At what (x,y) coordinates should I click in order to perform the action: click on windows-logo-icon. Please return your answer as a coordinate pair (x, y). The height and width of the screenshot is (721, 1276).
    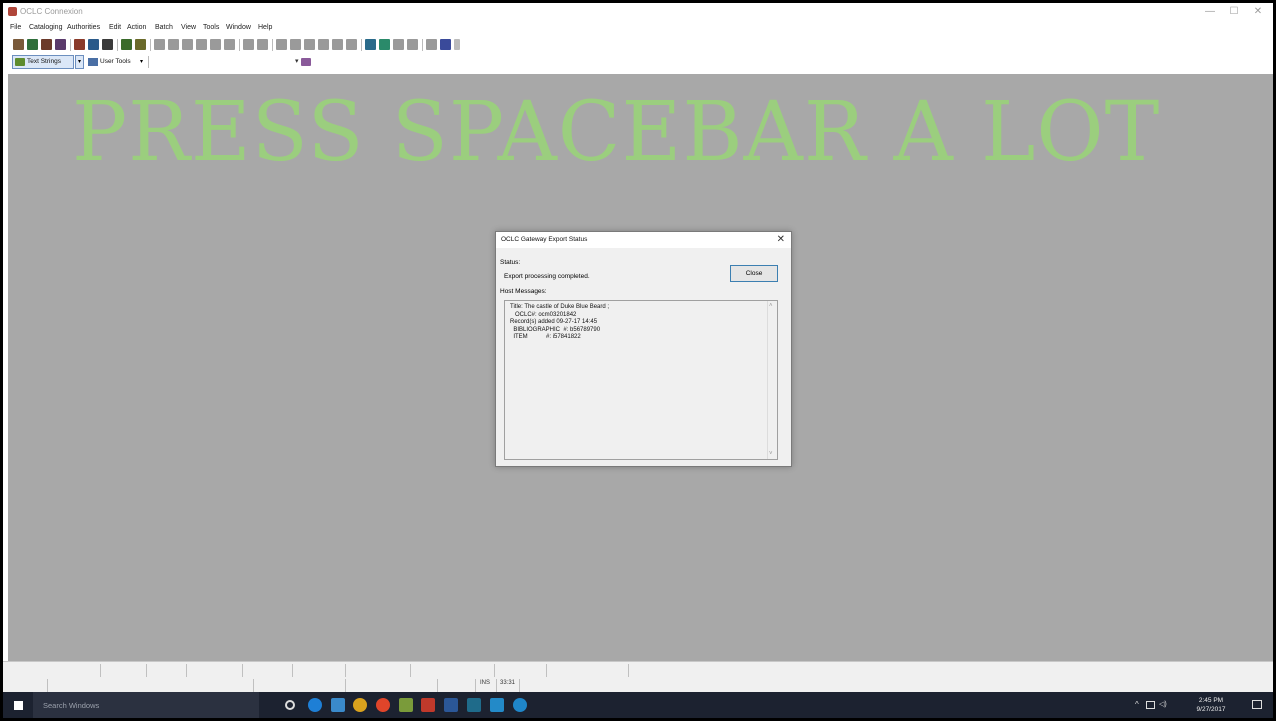
    Looking at the image, I should click on (18, 705).